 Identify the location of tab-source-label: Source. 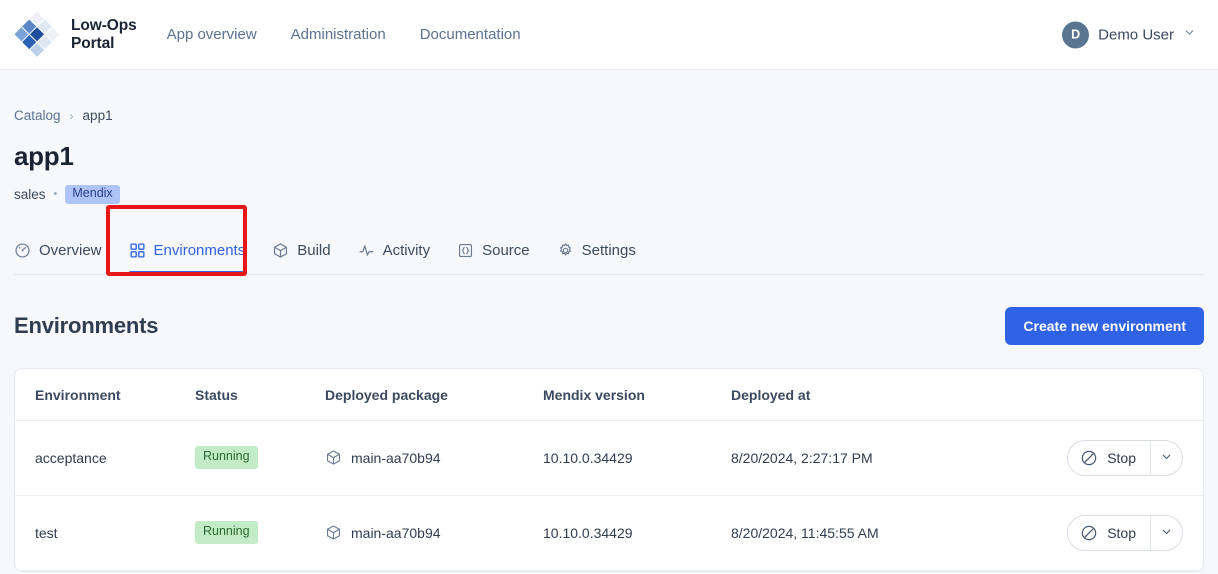
(506, 251).